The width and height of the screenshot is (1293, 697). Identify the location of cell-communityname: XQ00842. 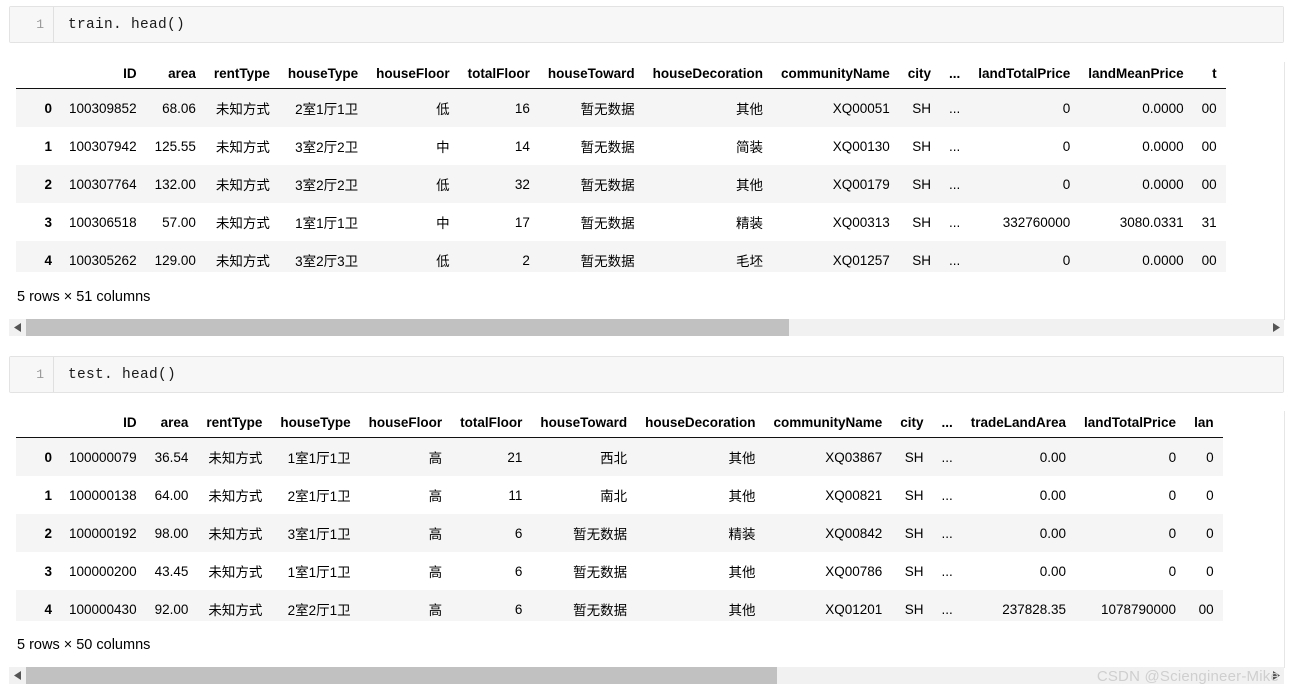
(854, 533).